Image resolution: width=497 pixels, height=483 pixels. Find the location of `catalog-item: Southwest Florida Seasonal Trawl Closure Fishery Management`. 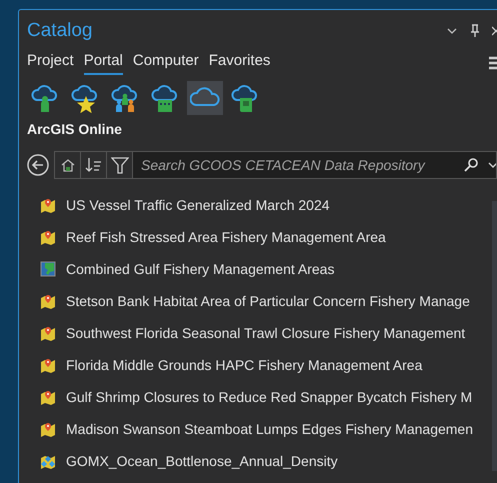

catalog-item: Southwest Florida Seasonal Trawl Closure Fishery Management is located at coordinates (259, 333).